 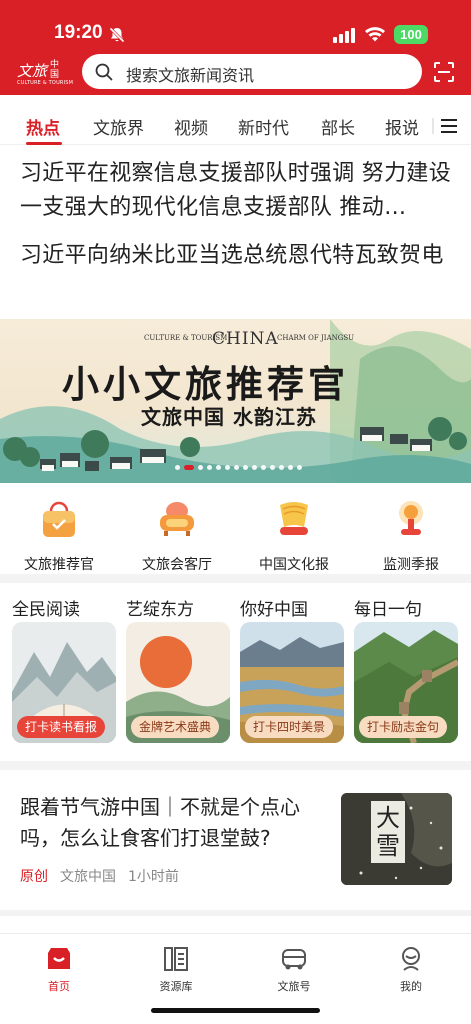 I want to click on status-bar: 19:20 100, so click(x=235, y=26).